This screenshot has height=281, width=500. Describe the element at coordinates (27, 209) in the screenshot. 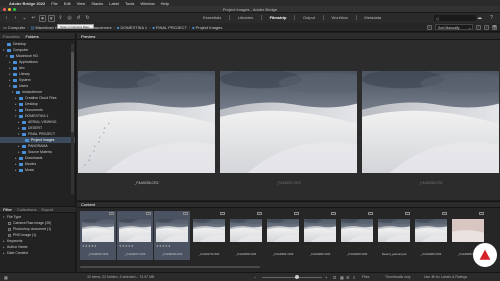

I see `tab-collections: Collections` at that location.